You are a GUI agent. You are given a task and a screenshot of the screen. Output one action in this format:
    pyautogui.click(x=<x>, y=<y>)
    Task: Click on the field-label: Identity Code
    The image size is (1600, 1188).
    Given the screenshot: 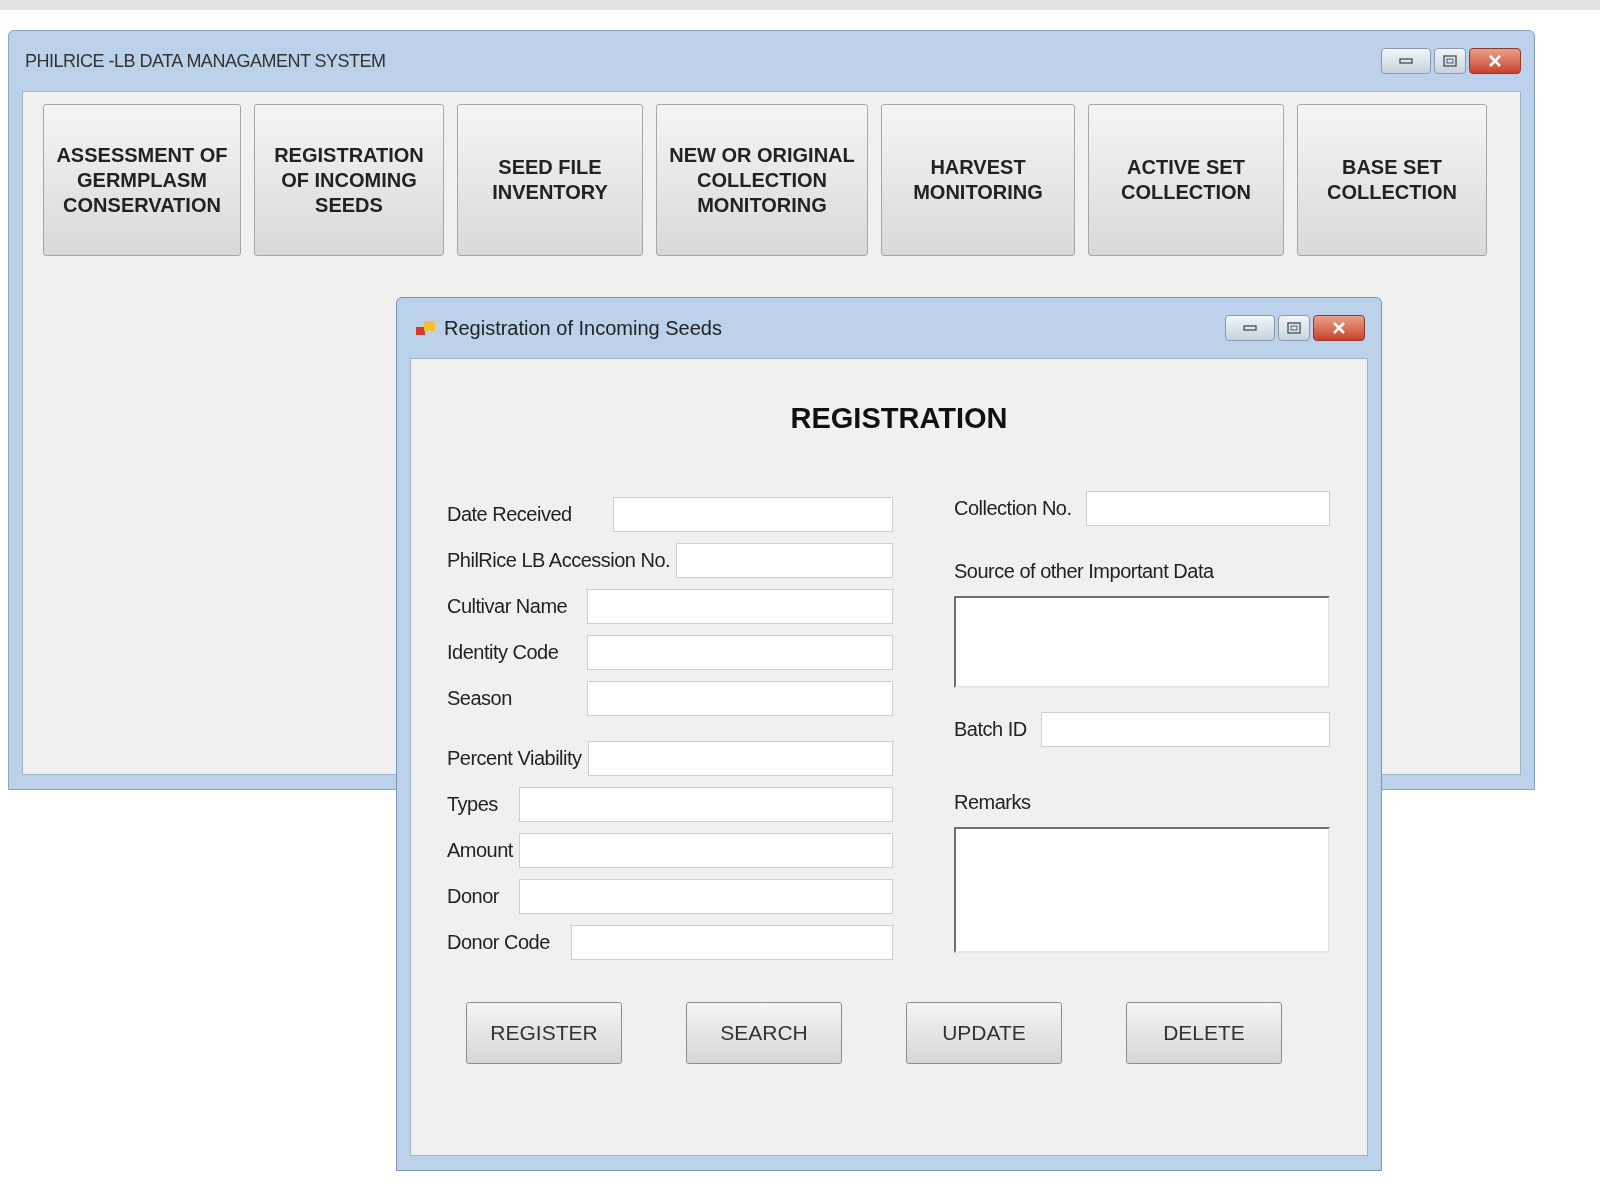 What is the action you would take?
    pyautogui.click(x=503, y=652)
    